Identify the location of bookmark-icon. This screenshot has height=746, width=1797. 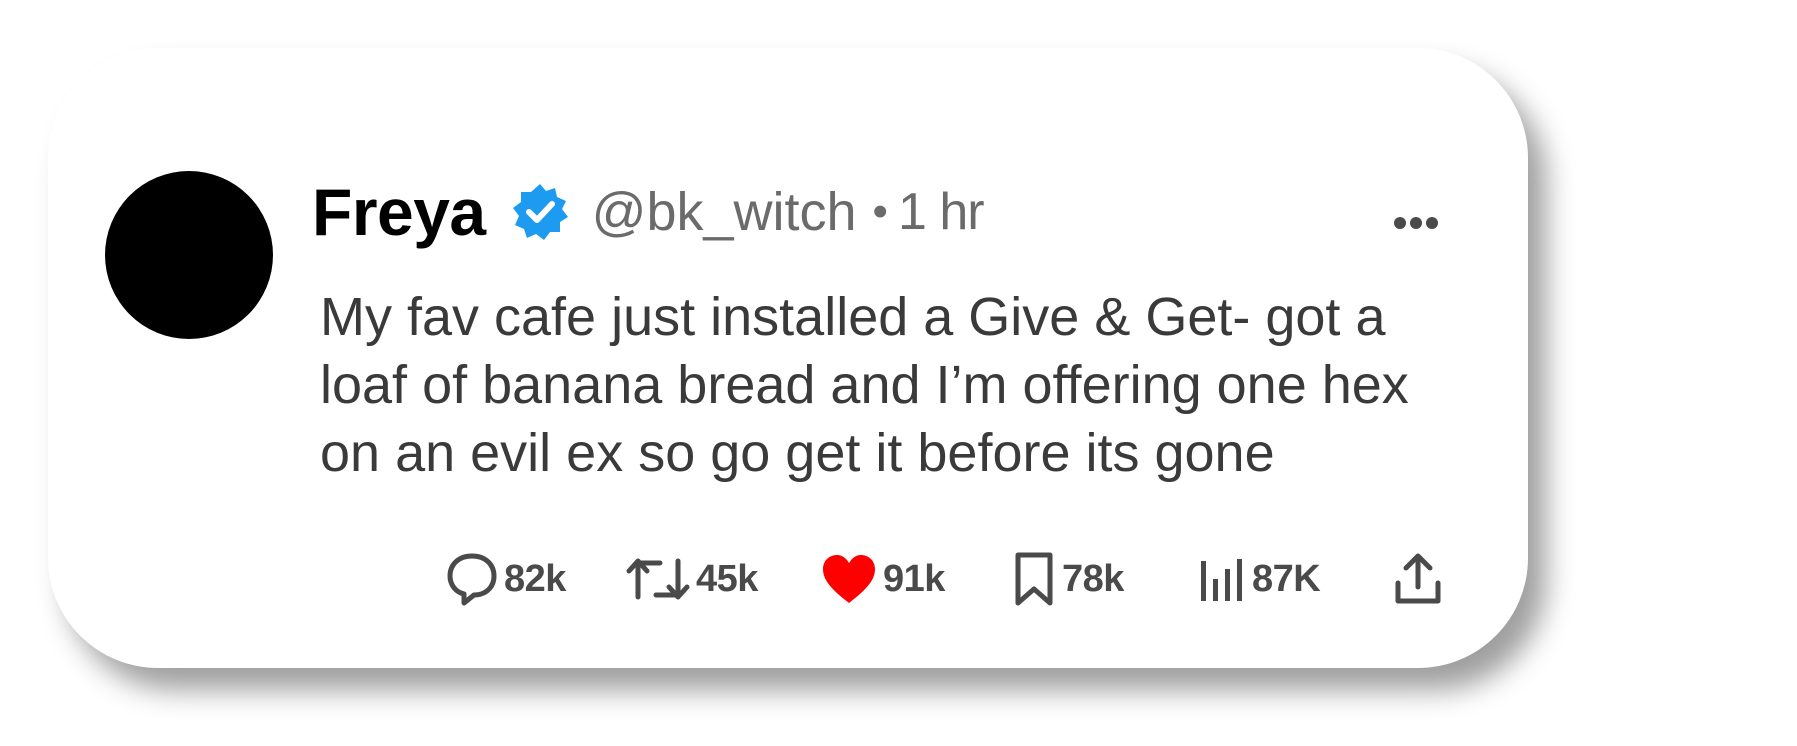
(1034, 579).